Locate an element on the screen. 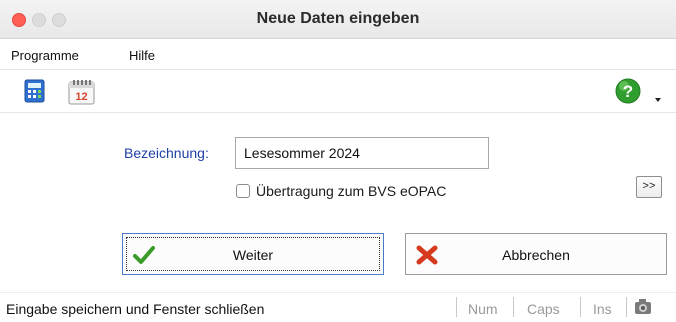 The image size is (676, 322). abbrechen-button-label: Abbrechen is located at coordinates (536, 255).